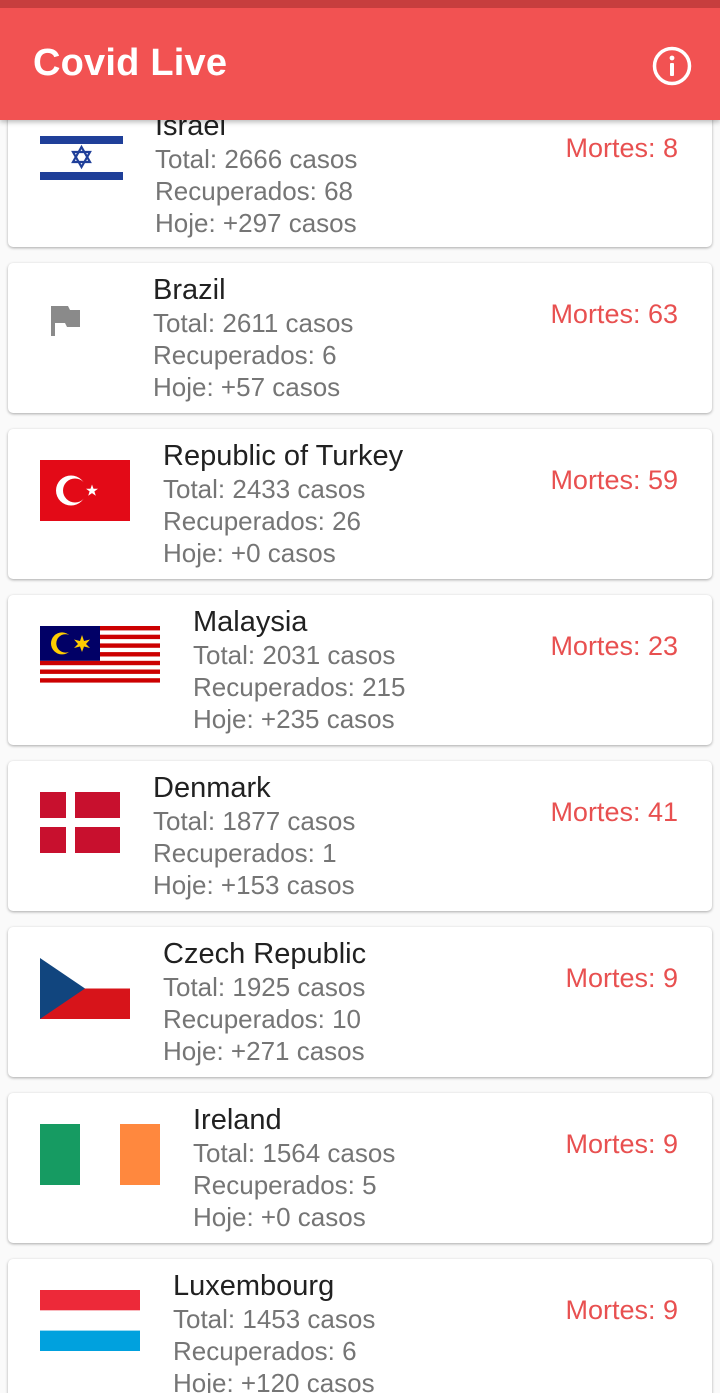 The image size is (720, 1393). I want to click on info-button, so click(672, 66).